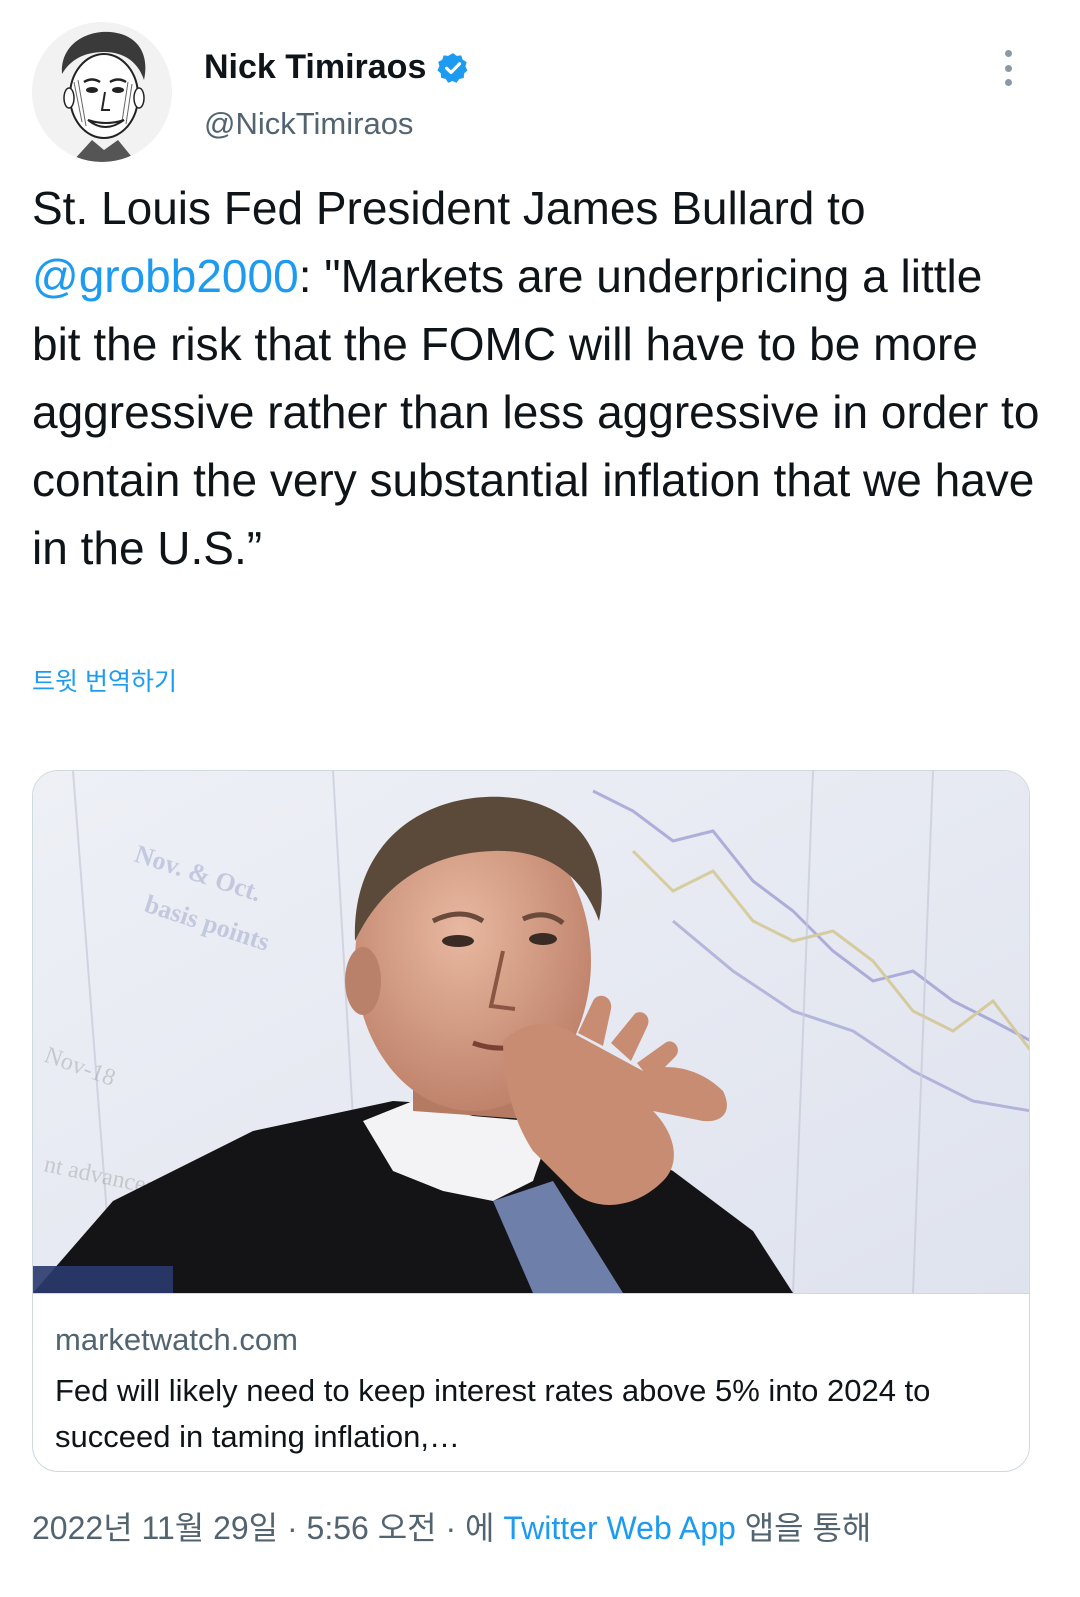 This screenshot has height=1597, width=1080. I want to click on tweet-date: 2022년 11월 29일, so click(155, 1528).